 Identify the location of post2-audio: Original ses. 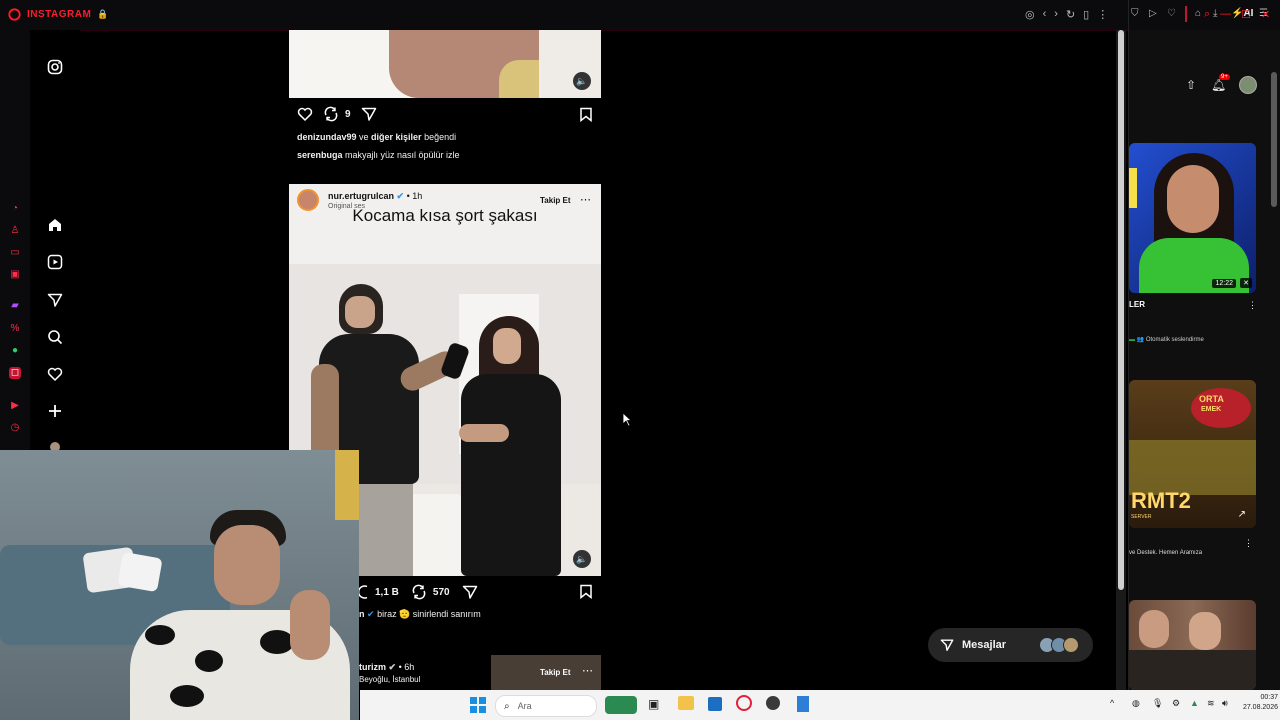
(346, 206).